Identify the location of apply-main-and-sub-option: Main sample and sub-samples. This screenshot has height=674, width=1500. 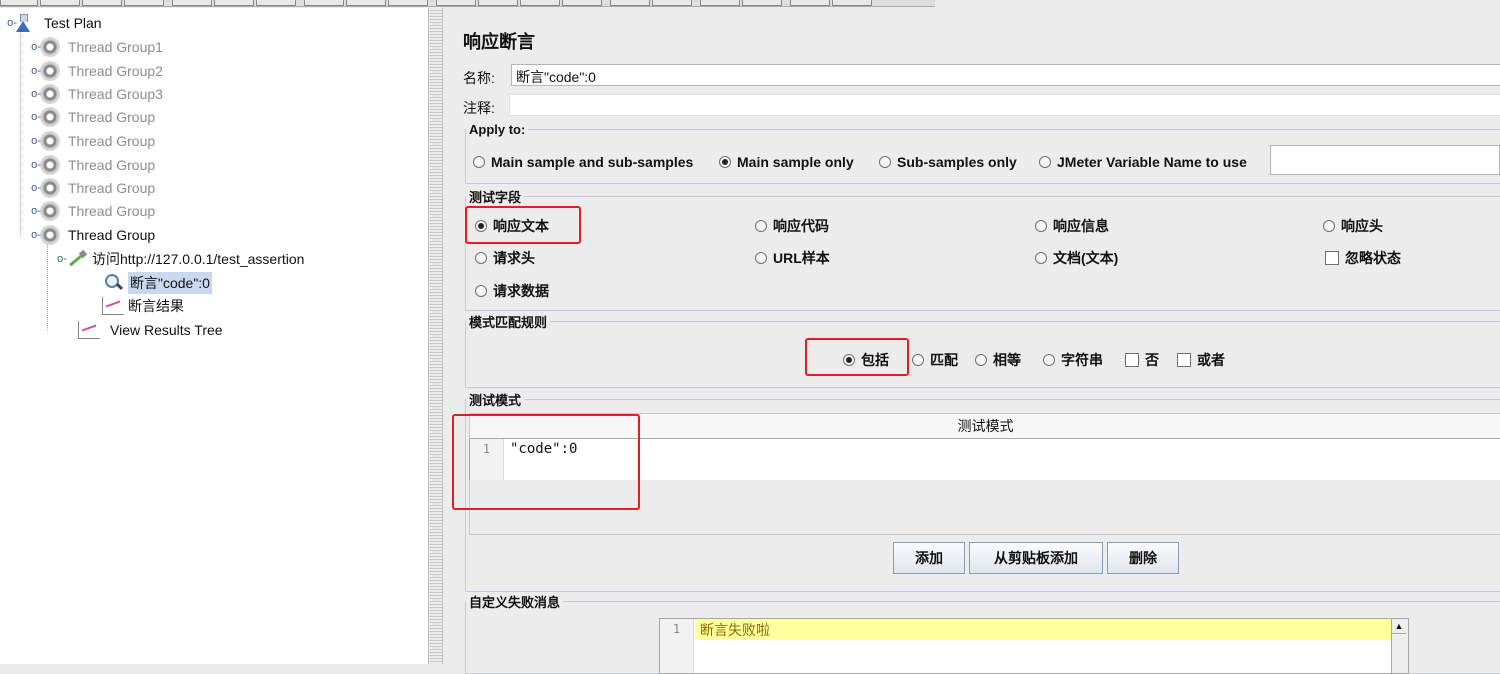
(583, 162).